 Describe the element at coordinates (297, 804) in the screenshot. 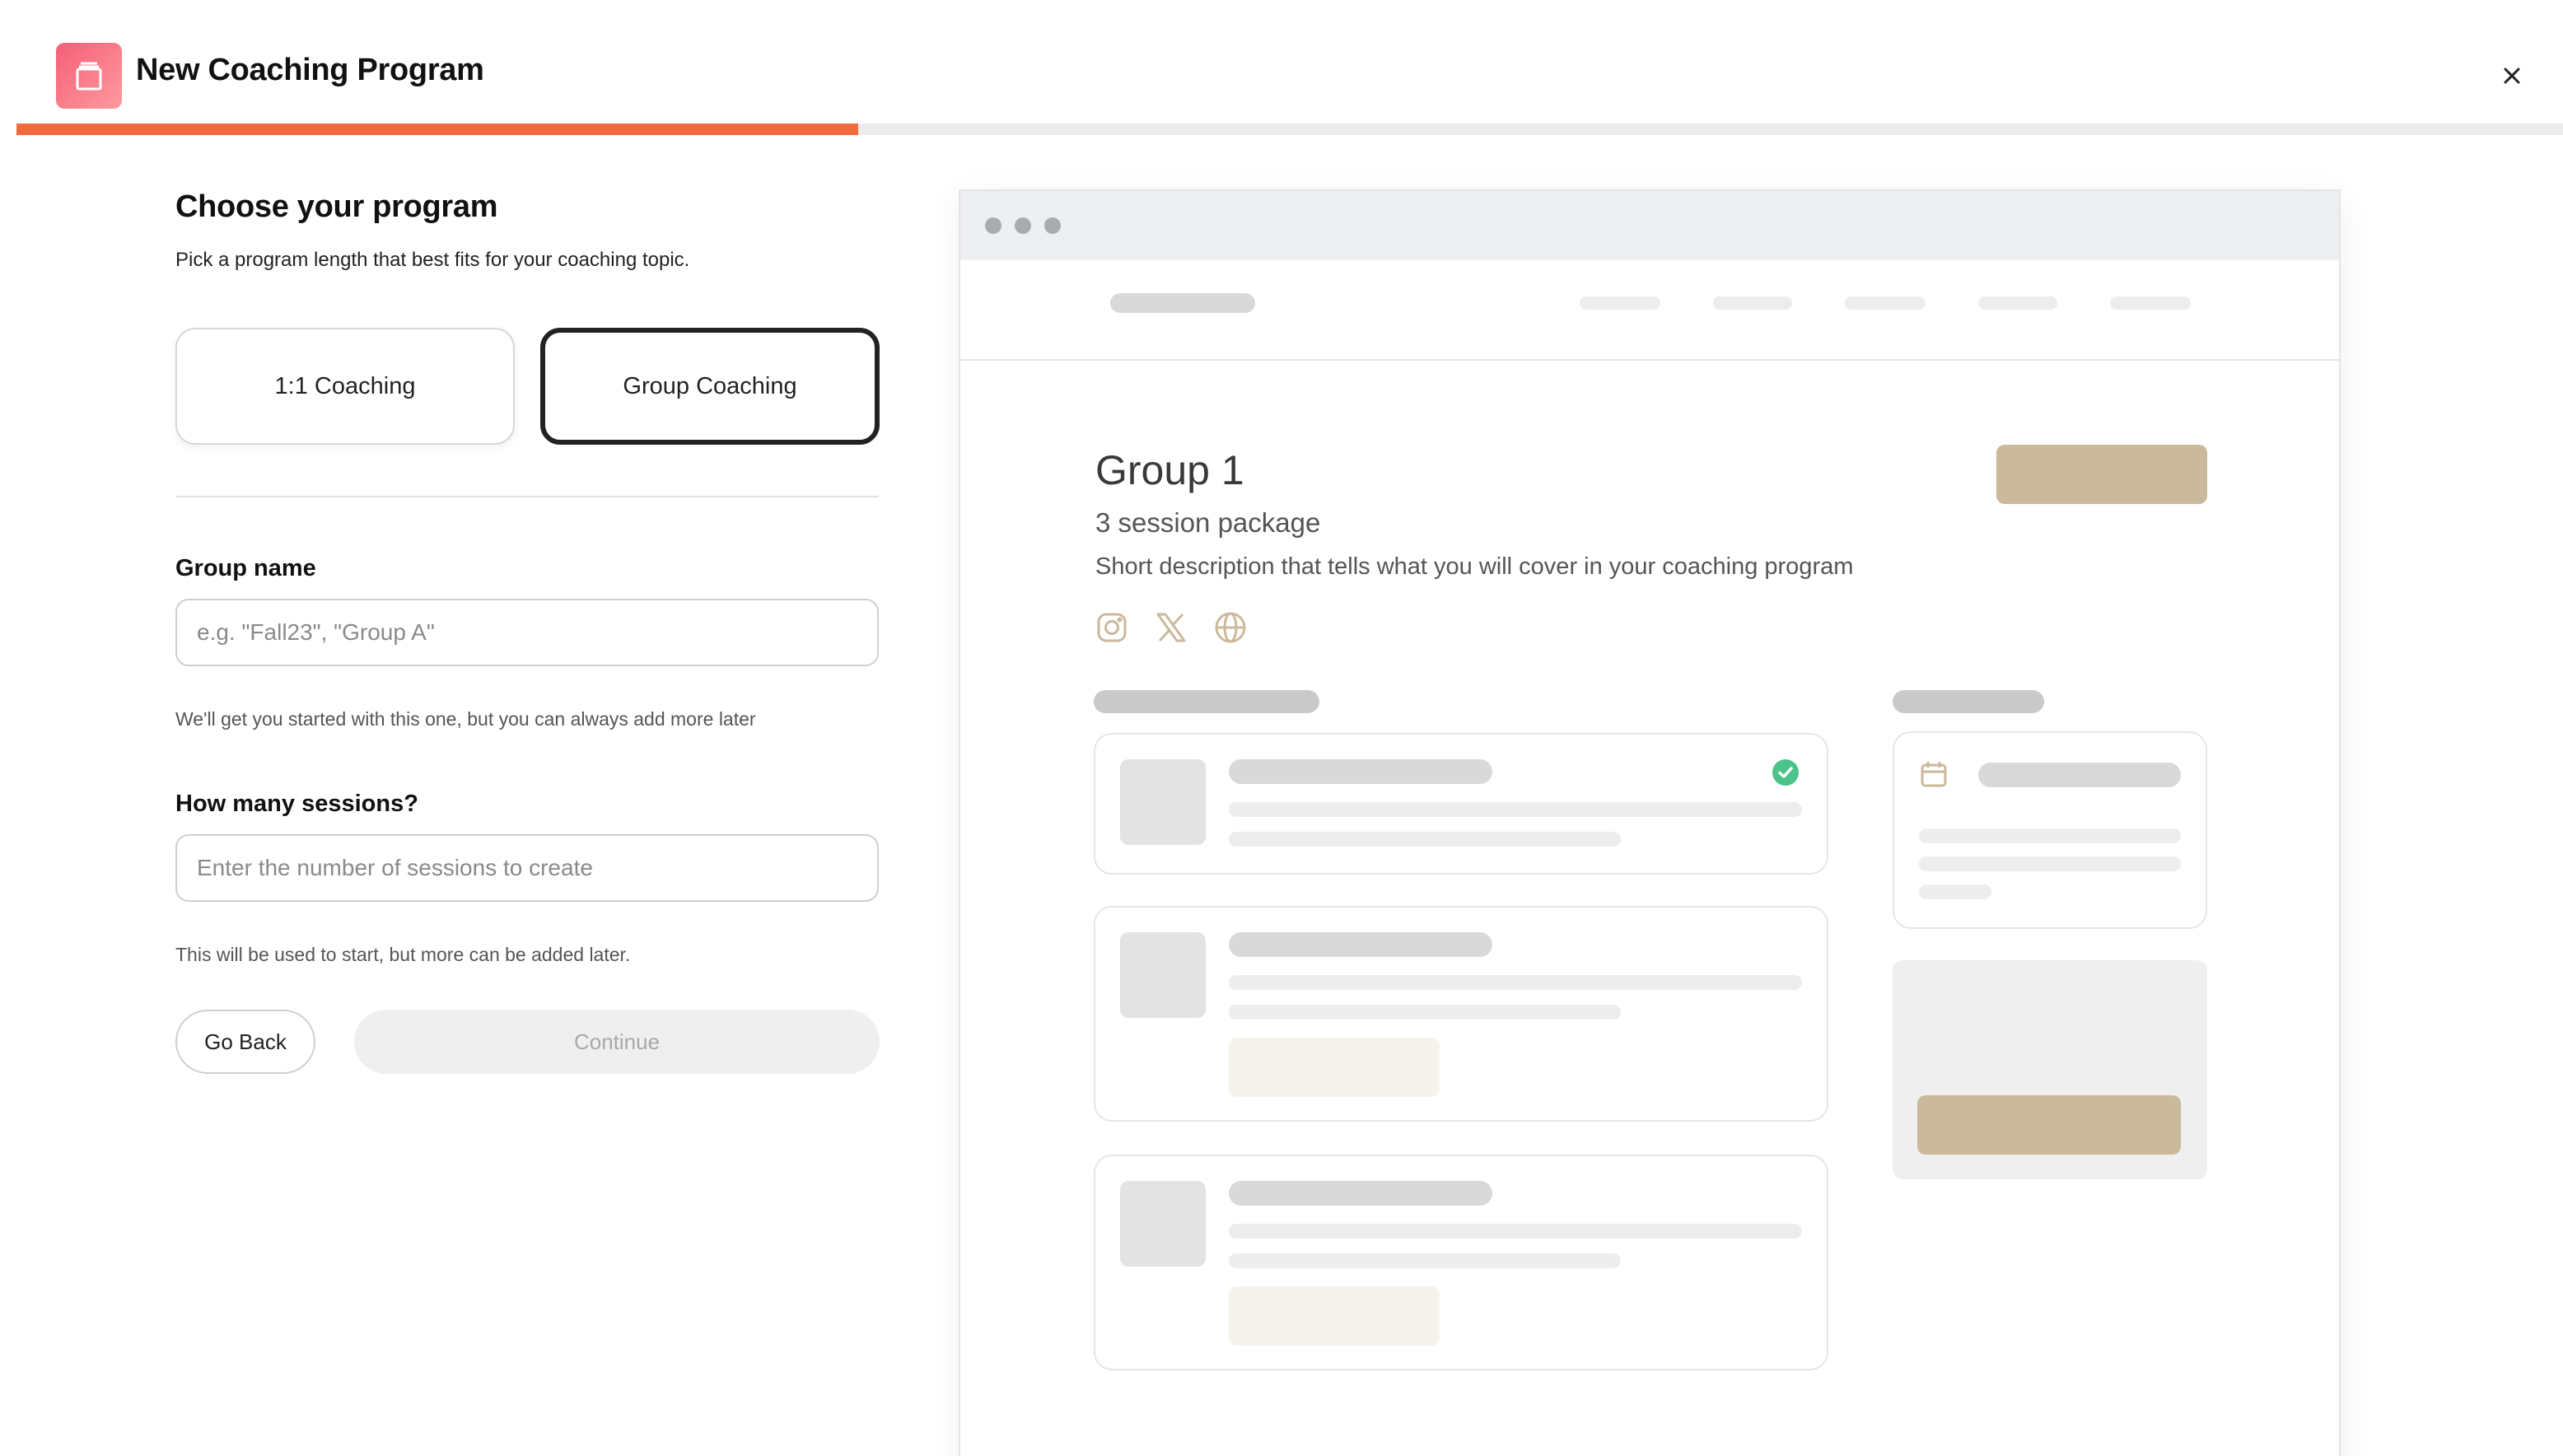

I see `sessions-label: How many sessions?` at that location.